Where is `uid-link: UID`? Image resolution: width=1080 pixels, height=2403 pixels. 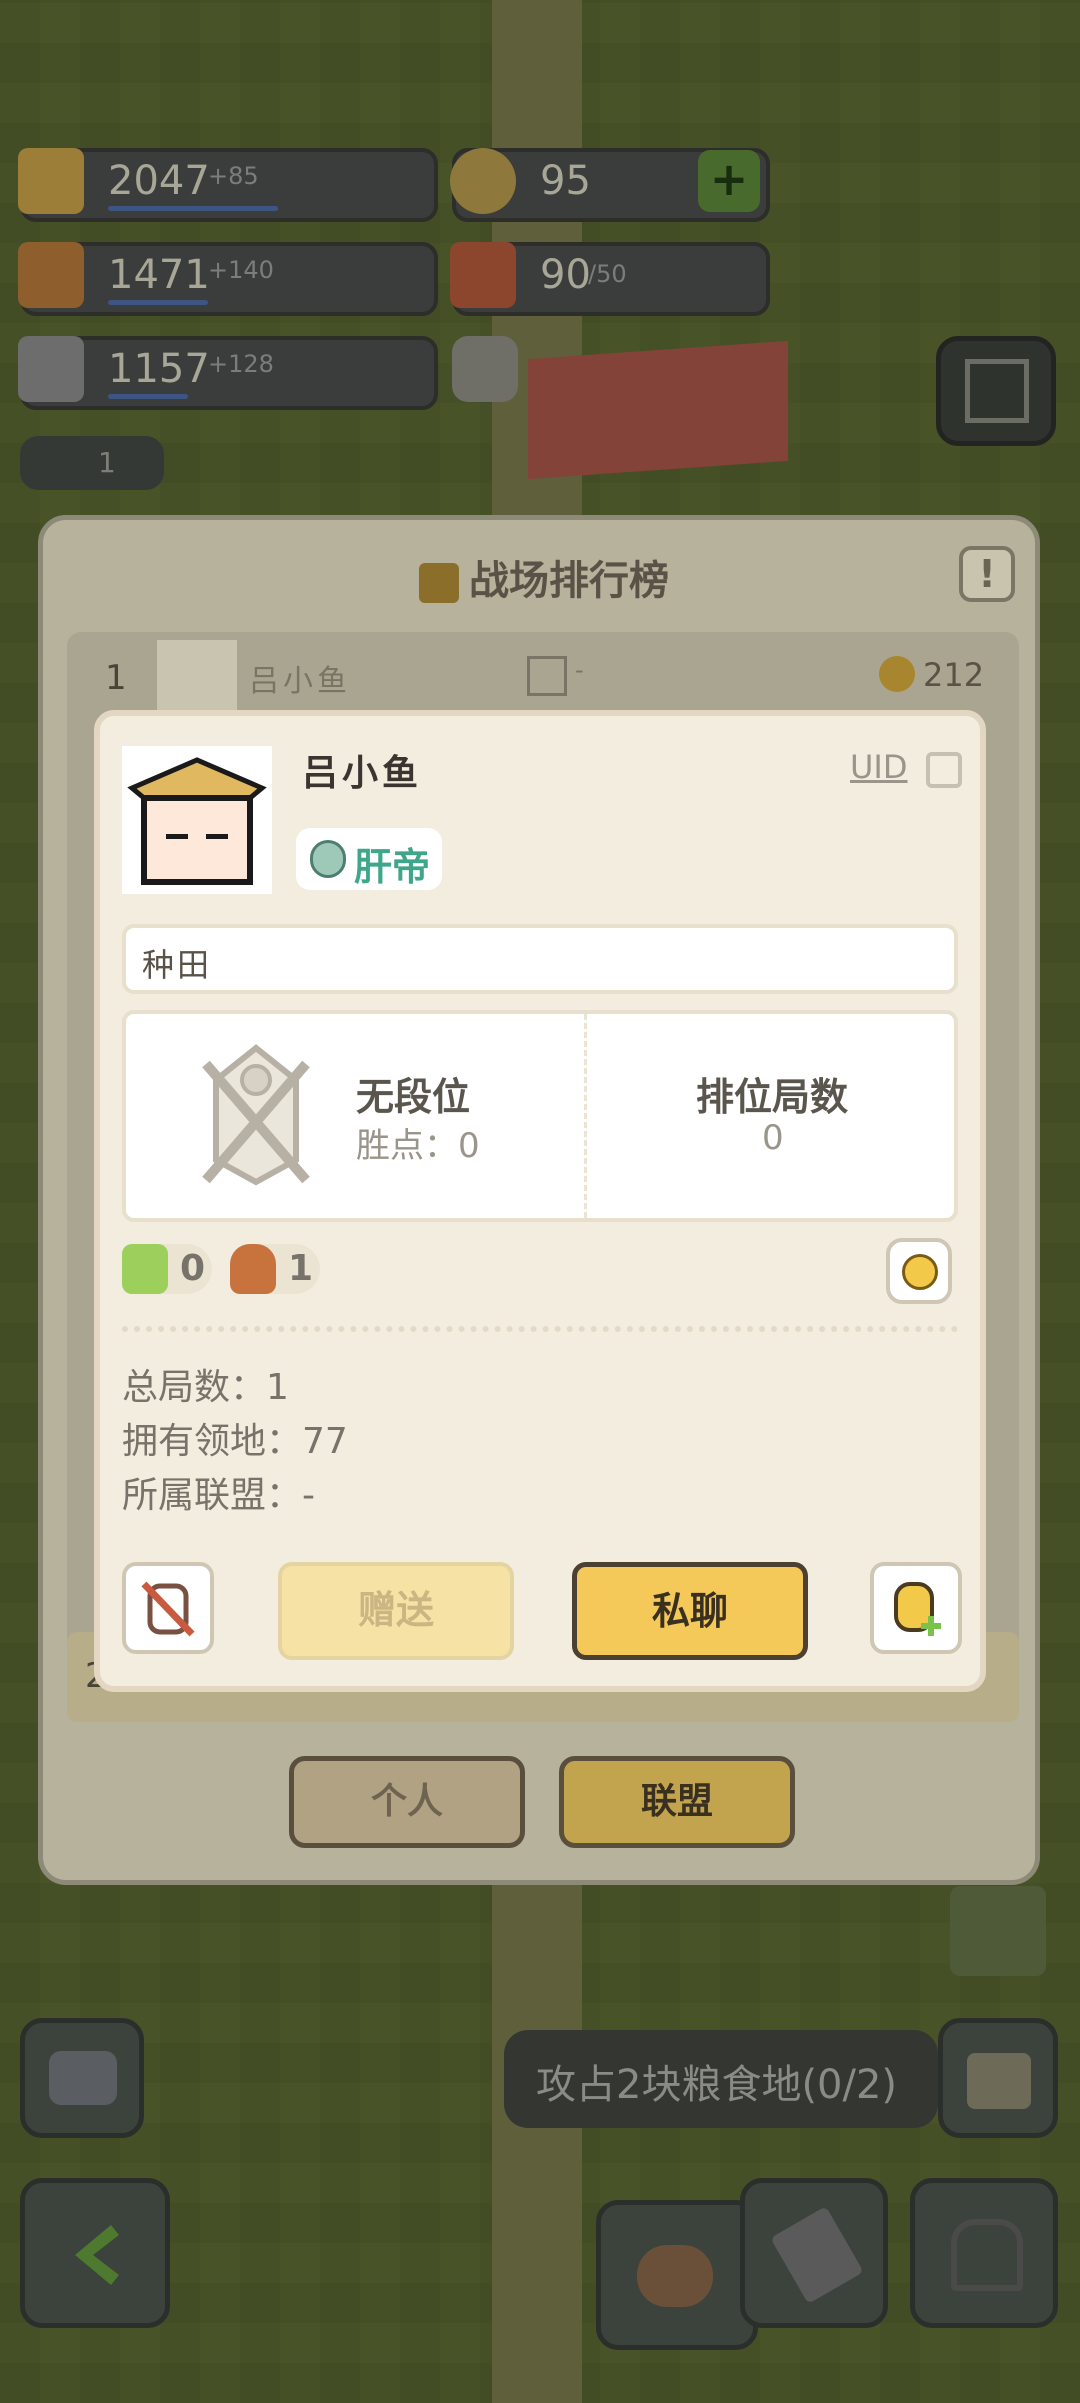
uid-link: UID is located at coordinates (879, 767).